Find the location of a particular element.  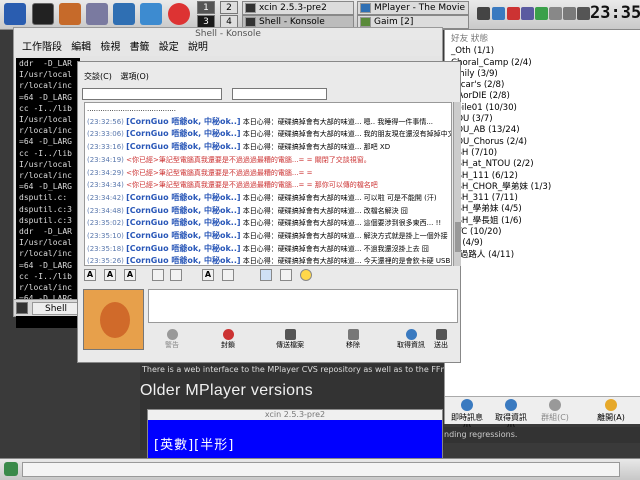

browser-icon is located at coordinates (124, 14).